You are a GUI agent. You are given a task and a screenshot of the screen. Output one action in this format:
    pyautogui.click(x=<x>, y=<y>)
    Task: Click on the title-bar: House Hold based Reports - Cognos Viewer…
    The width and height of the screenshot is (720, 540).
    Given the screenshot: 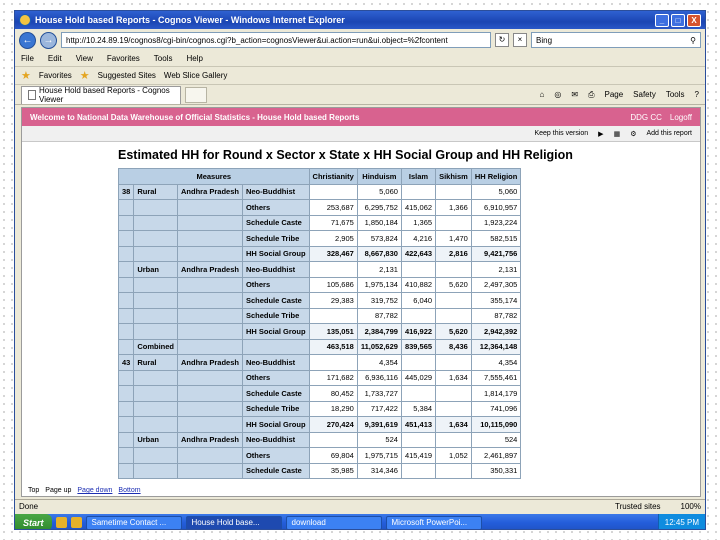 What is the action you would take?
    pyautogui.click(x=360, y=20)
    